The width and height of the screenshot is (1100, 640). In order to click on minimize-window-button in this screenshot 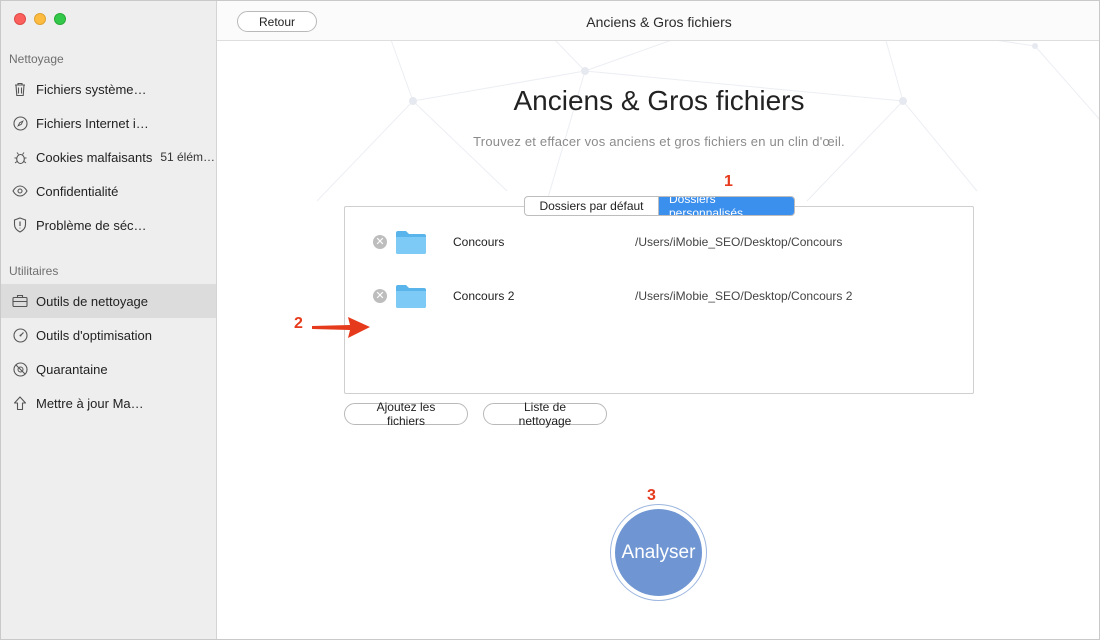, I will do `click(40, 19)`.